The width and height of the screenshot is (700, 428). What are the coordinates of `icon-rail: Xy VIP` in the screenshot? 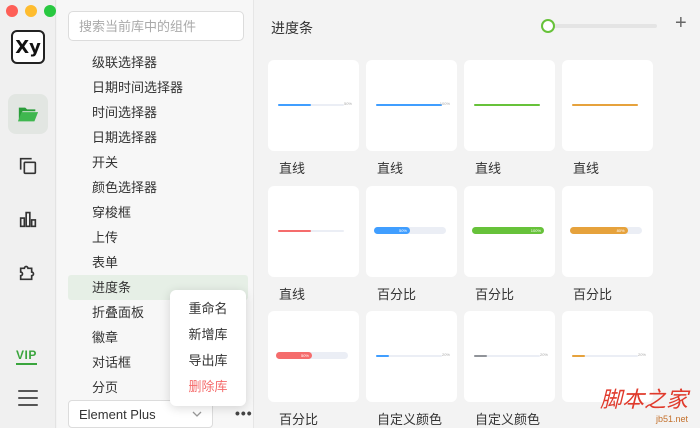 It's located at (28, 214).